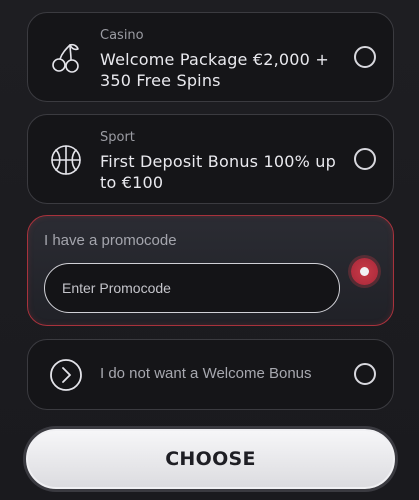 The width and height of the screenshot is (419, 500). Describe the element at coordinates (66, 160) in the screenshot. I see `basketball-icon` at that location.